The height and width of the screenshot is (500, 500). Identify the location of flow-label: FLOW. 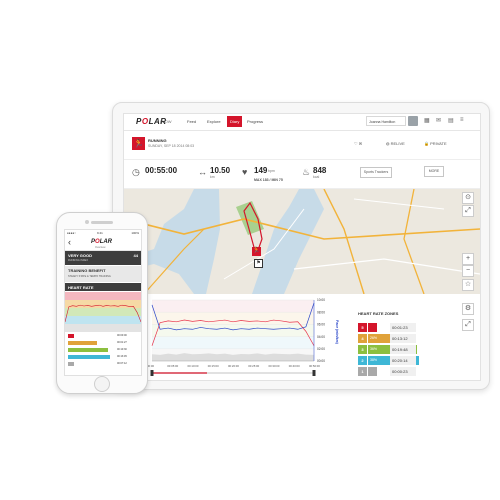
(166, 121).